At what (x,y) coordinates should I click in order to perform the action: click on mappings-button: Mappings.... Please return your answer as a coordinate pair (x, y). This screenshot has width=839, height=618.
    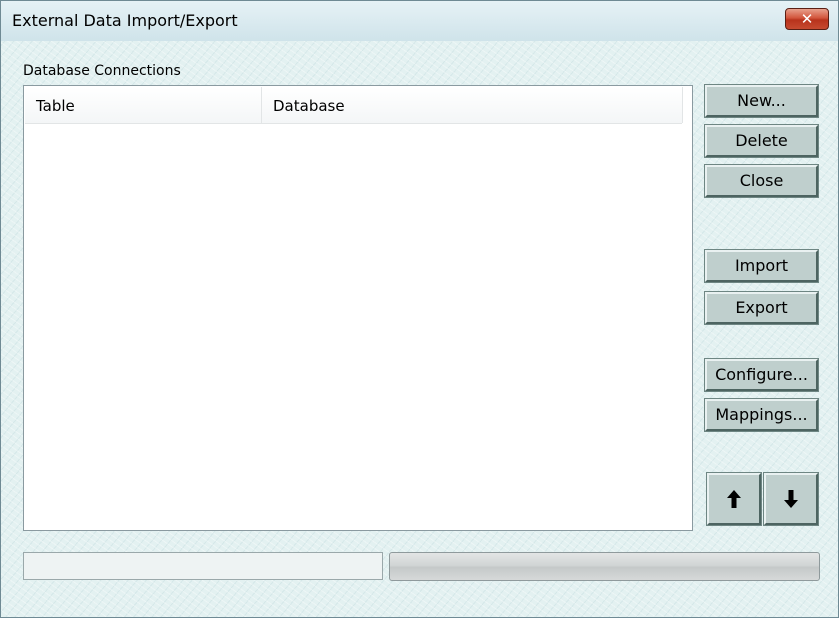
    Looking at the image, I should click on (761, 415).